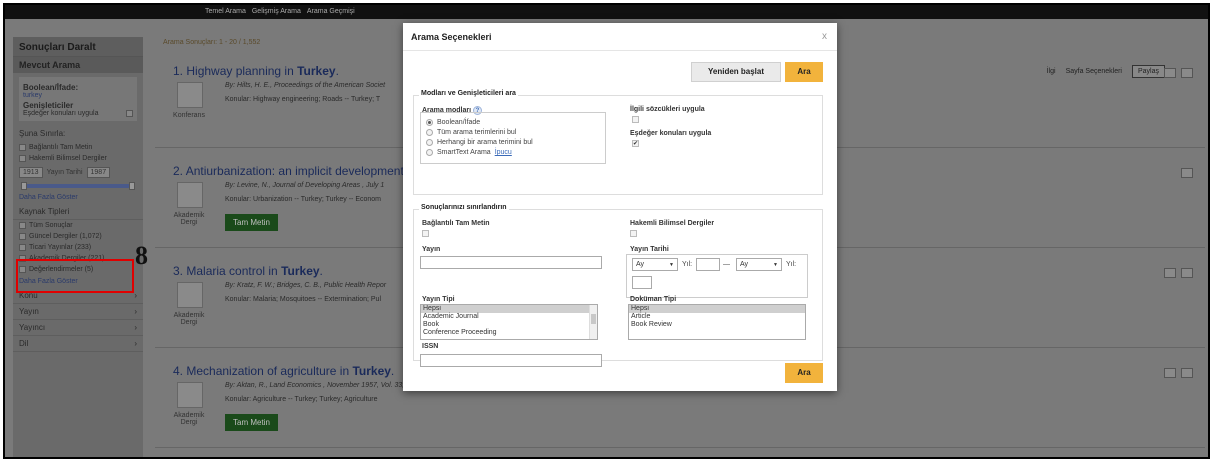 The height and width of the screenshot is (462, 1213). Describe the element at coordinates (78, 344) in the screenshot. I see `facet-language: Dil ›` at that location.